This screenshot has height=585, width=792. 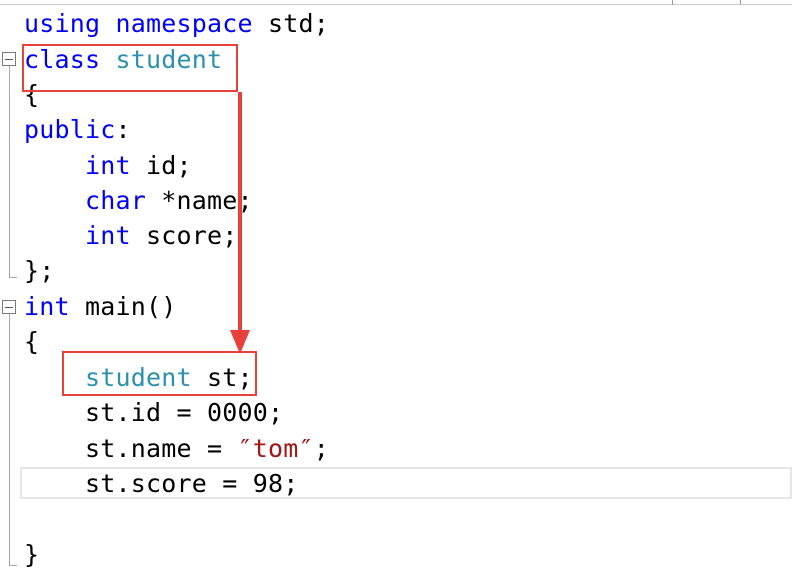 I want to click on code-line-13: st.name = ″tom″;, so click(x=176, y=449).